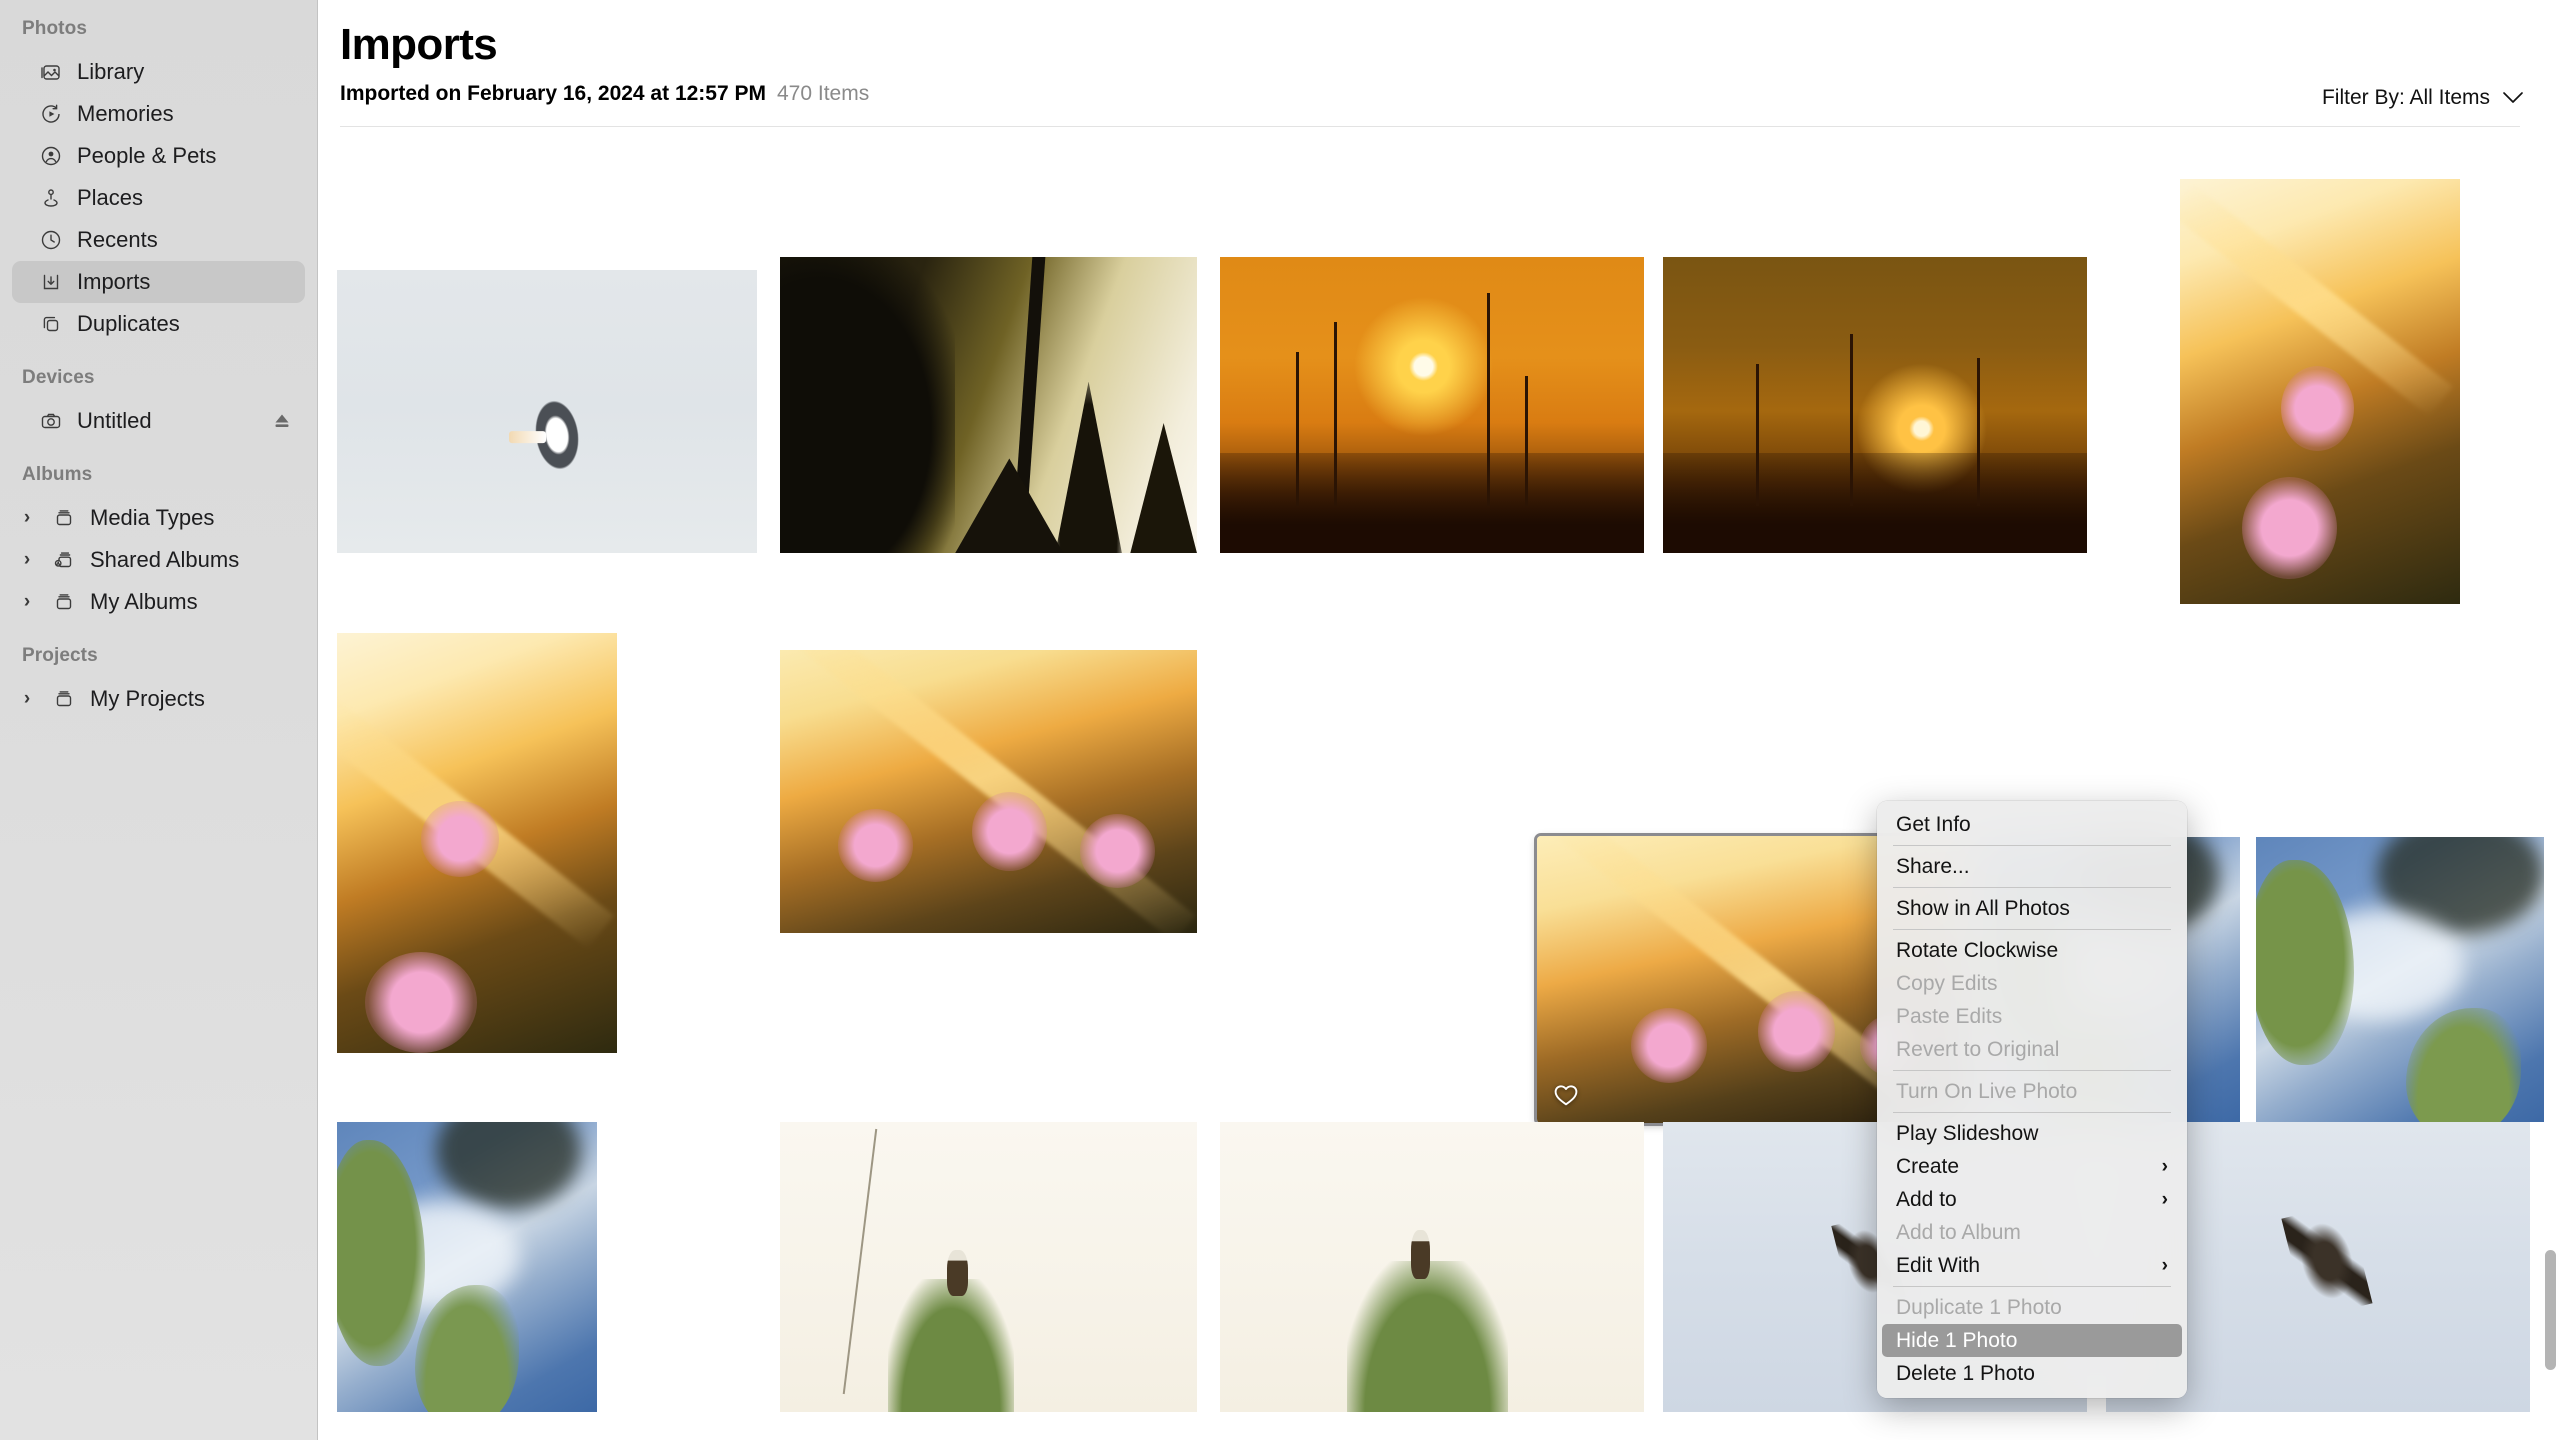 The height and width of the screenshot is (1440, 2560). Describe the element at coordinates (1979, 1307) in the screenshot. I see `context-menu-item-label: Duplicate 1 Photo` at that location.